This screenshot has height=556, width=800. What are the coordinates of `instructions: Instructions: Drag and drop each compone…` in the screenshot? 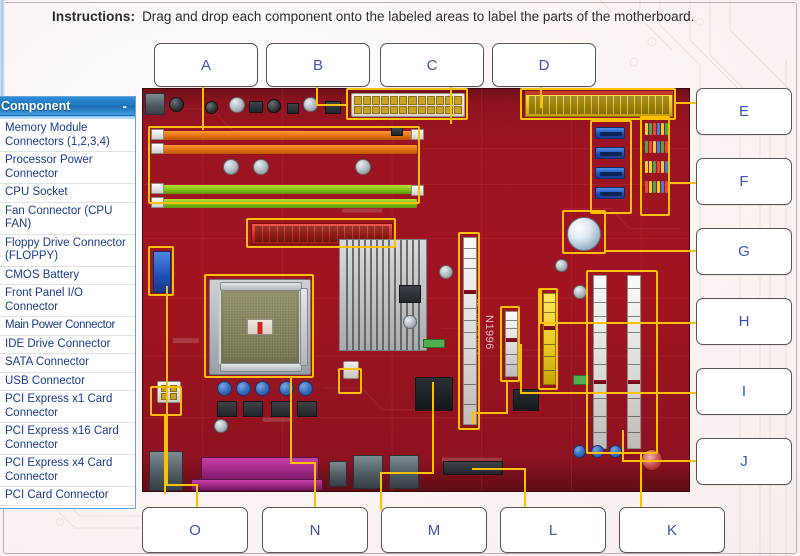 It's located at (417, 16).